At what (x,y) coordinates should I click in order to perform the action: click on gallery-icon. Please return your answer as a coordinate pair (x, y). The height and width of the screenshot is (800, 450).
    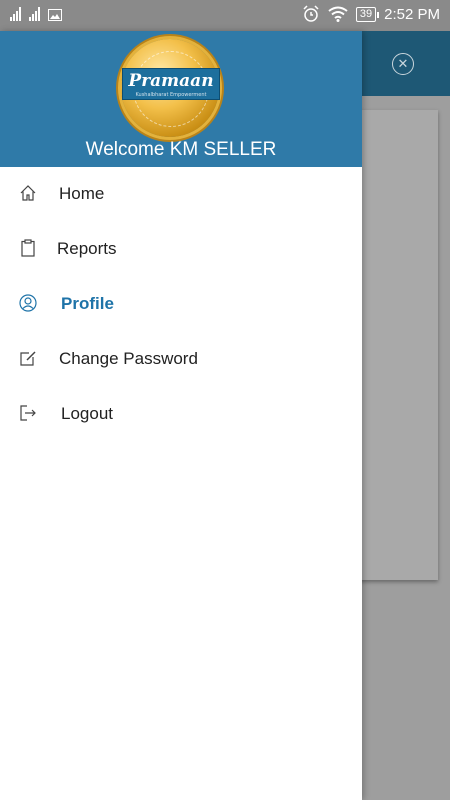
    Looking at the image, I should click on (55, 15).